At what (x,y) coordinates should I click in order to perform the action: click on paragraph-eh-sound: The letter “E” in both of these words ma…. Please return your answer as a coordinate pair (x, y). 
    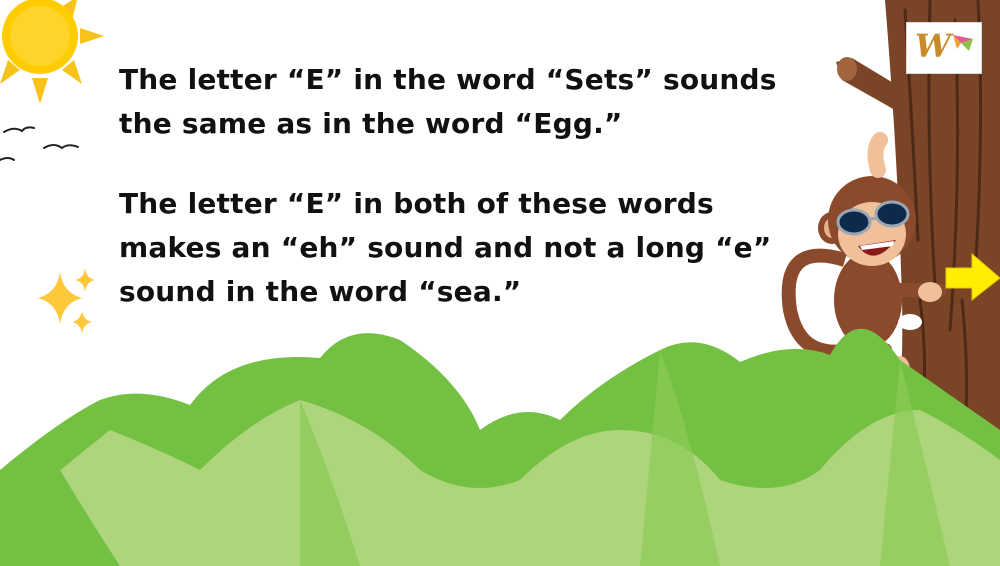
    Looking at the image, I should click on (445, 247).